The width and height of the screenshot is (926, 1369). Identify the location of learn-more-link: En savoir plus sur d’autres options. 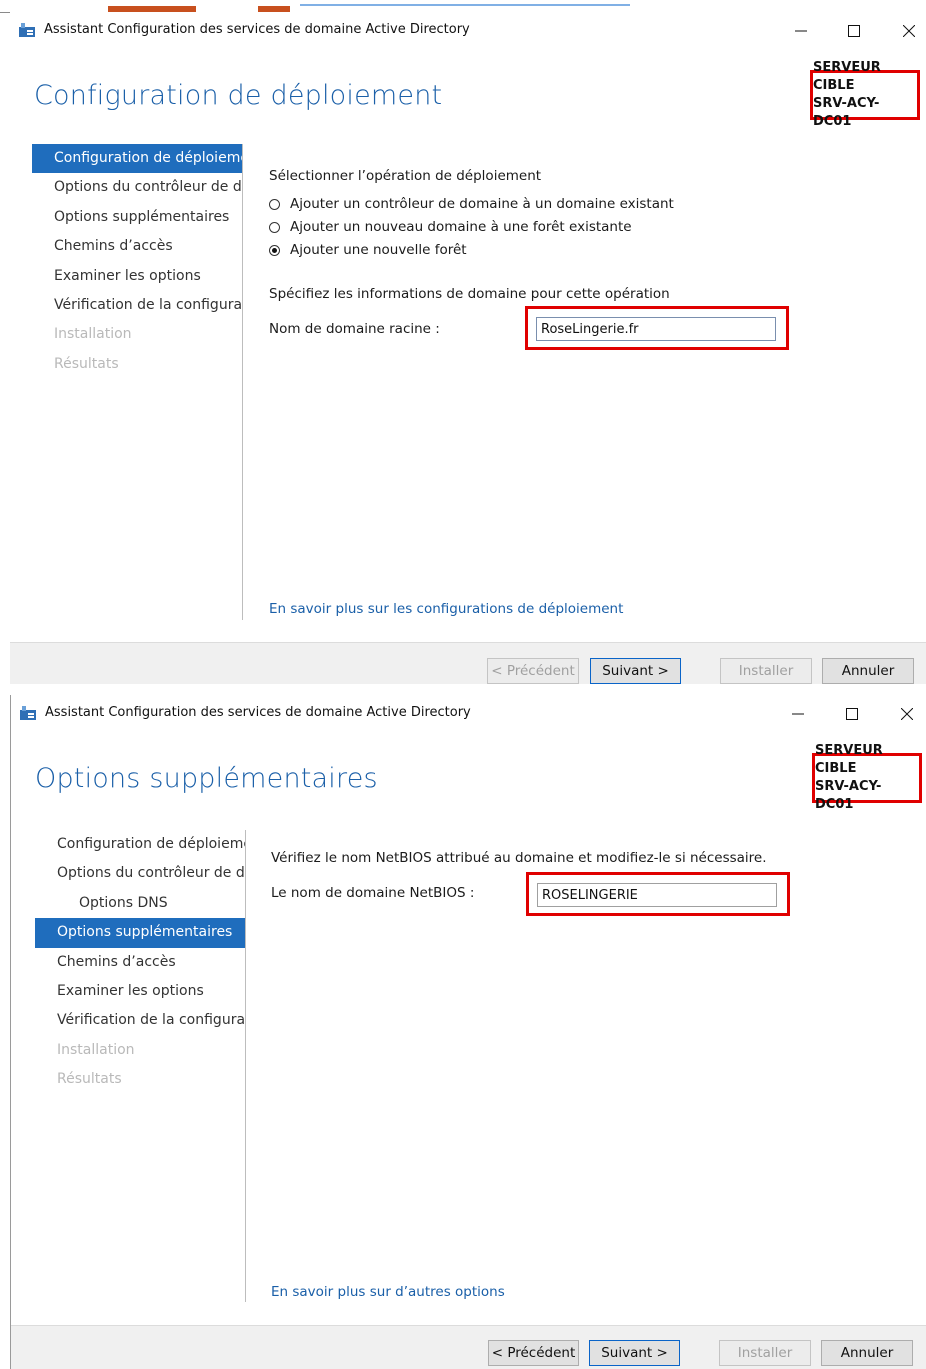
(388, 1292).